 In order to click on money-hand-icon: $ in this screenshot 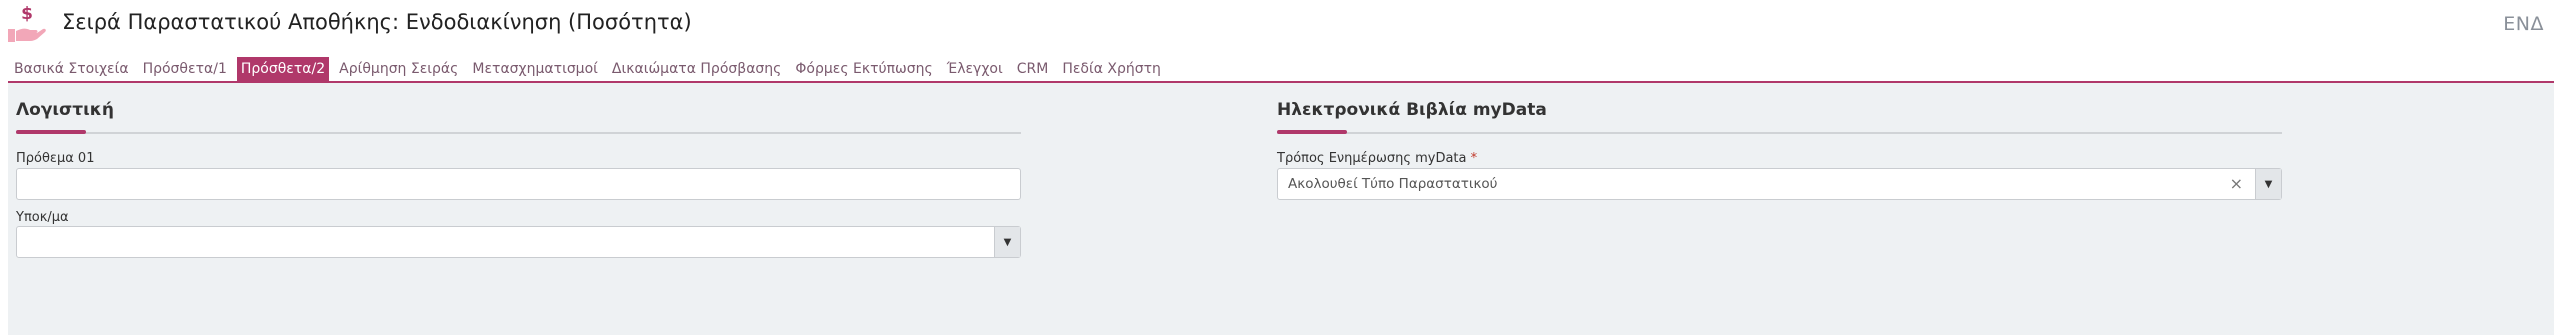, I will do `click(27, 24)`.